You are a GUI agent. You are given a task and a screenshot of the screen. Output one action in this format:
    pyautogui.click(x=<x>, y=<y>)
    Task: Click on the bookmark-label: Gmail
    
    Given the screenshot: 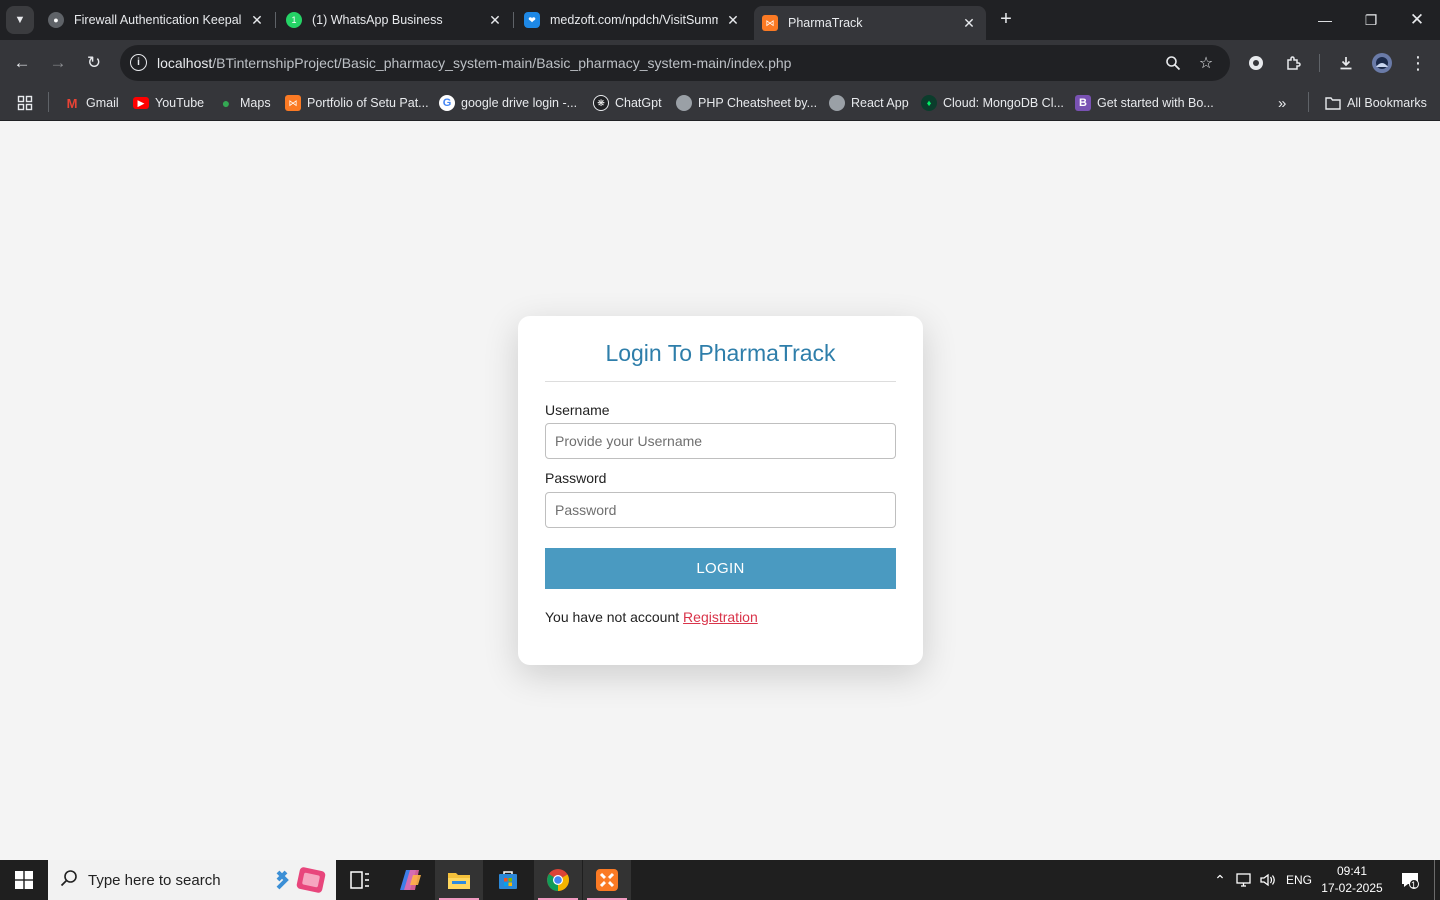 What is the action you would take?
    pyautogui.click(x=102, y=103)
    